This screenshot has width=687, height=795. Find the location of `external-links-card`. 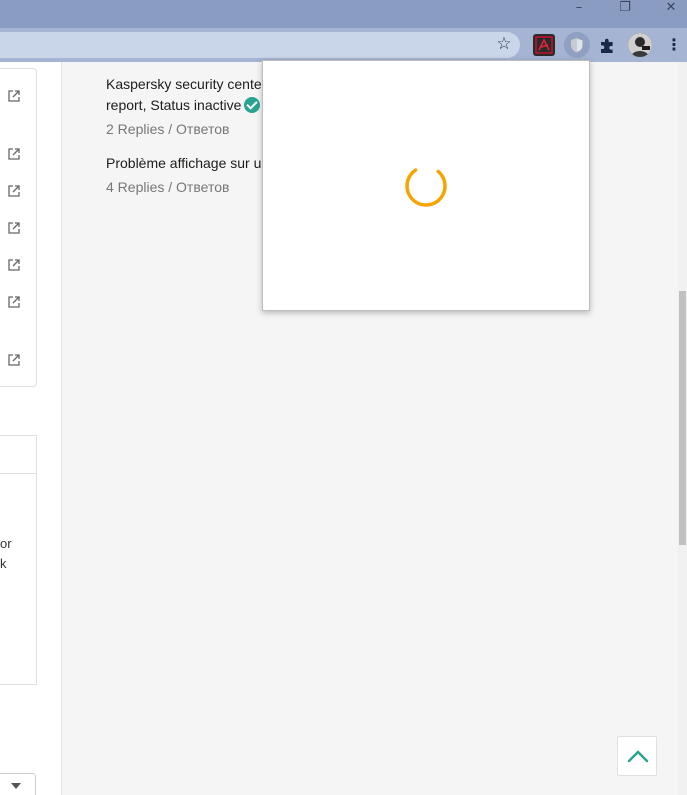

external-links-card is located at coordinates (18, 227).